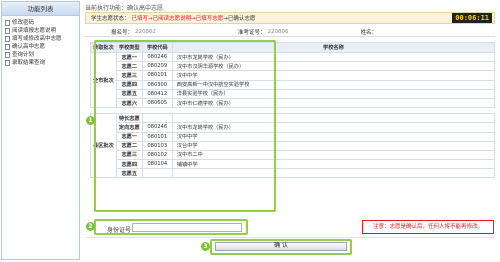 The width and height of the screenshot is (500, 262). I want to click on regno-value: 220802, so click(146, 31).